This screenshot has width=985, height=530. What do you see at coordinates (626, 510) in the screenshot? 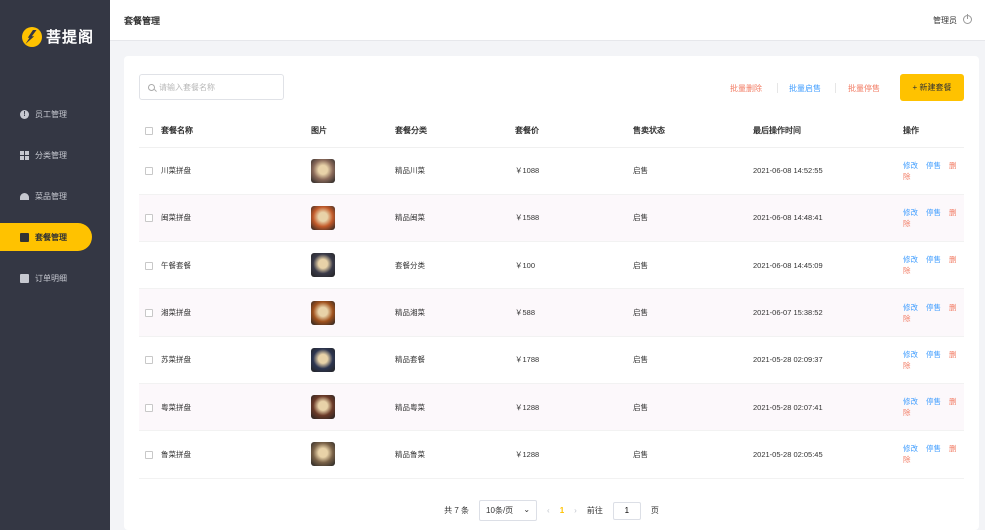
I see `goto-page-input` at bounding box center [626, 510].